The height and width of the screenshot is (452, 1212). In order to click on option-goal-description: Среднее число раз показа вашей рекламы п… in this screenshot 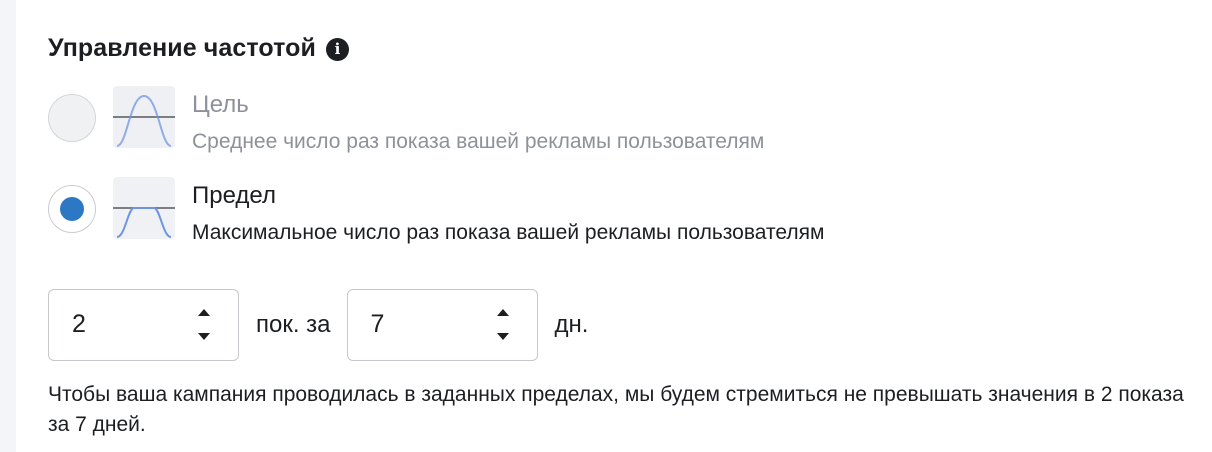, I will do `click(478, 141)`.